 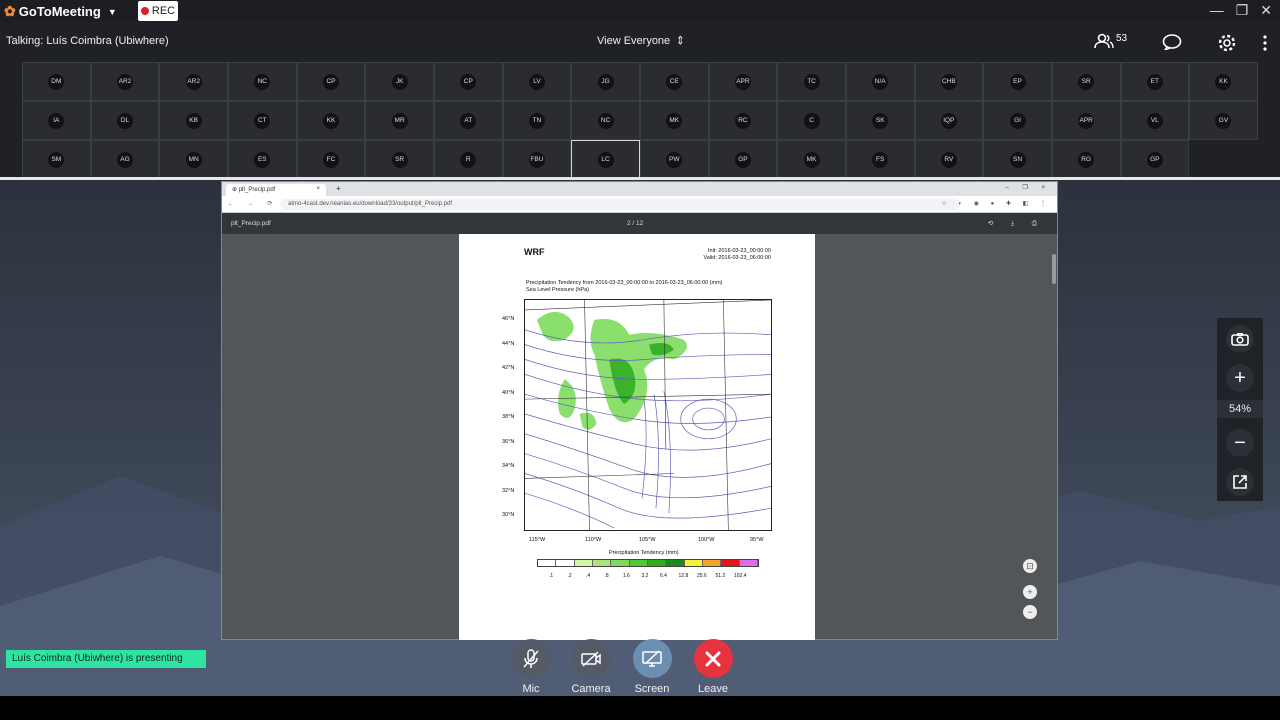 I want to click on participant-tile: FS, so click(x=880, y=159).